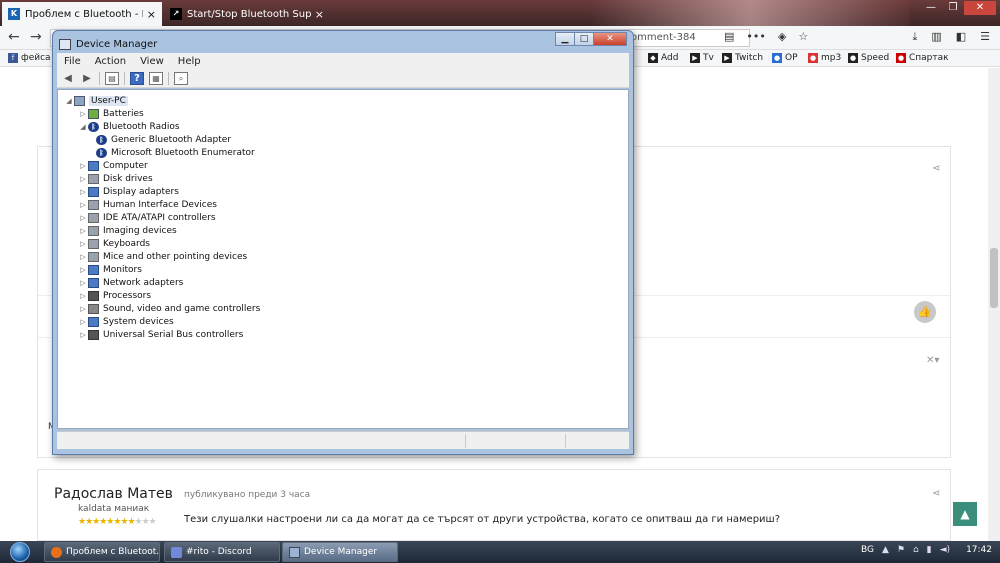 This screenshot has height=563, width=1000. What do you see at coordinates (755, 36) in the screenshot?
I see `more-actions-icon: •••` at bounding box center [755, 36].